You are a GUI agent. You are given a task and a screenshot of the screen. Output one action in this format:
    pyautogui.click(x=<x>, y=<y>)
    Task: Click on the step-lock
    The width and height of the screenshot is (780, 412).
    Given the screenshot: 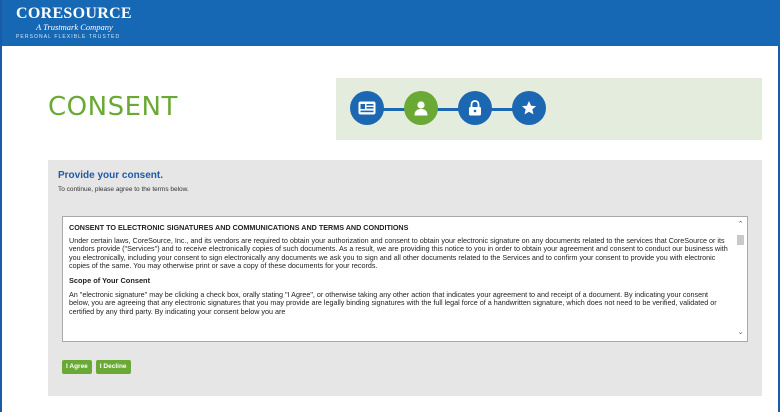 What is the action you would take?
    pyautogui.click(x=475, y=108)
    